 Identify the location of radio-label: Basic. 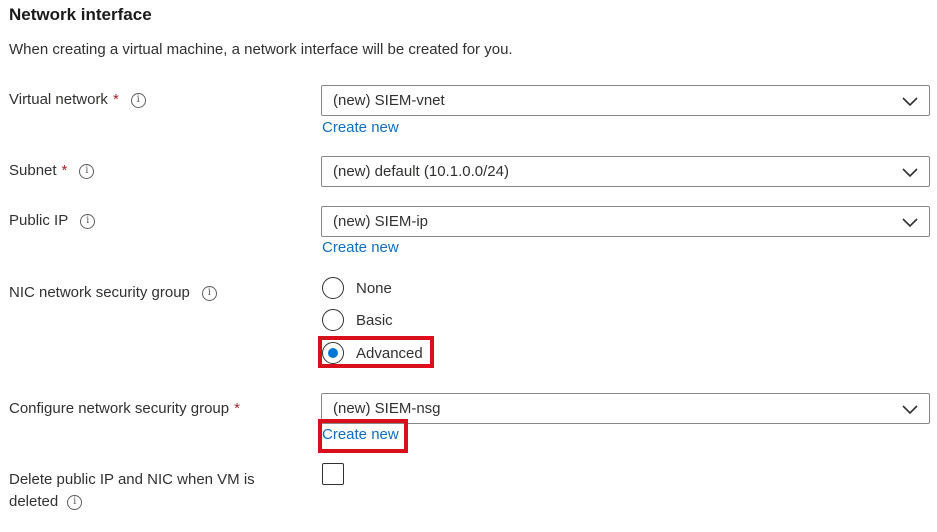
(374, 320).